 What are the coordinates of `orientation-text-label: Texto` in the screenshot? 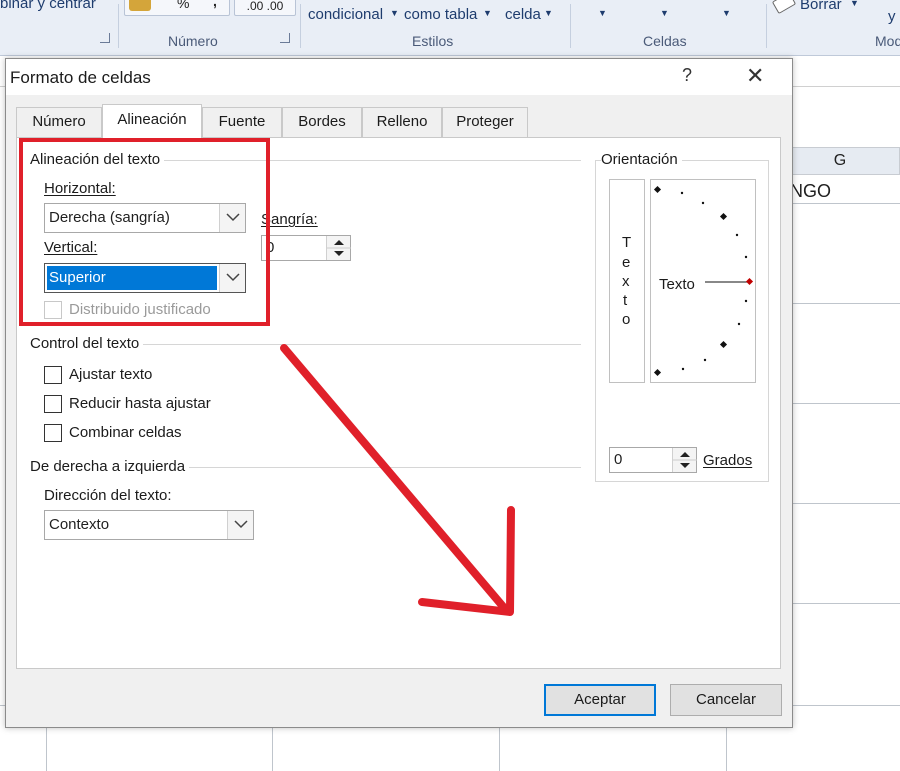 It's located at (677, 284).